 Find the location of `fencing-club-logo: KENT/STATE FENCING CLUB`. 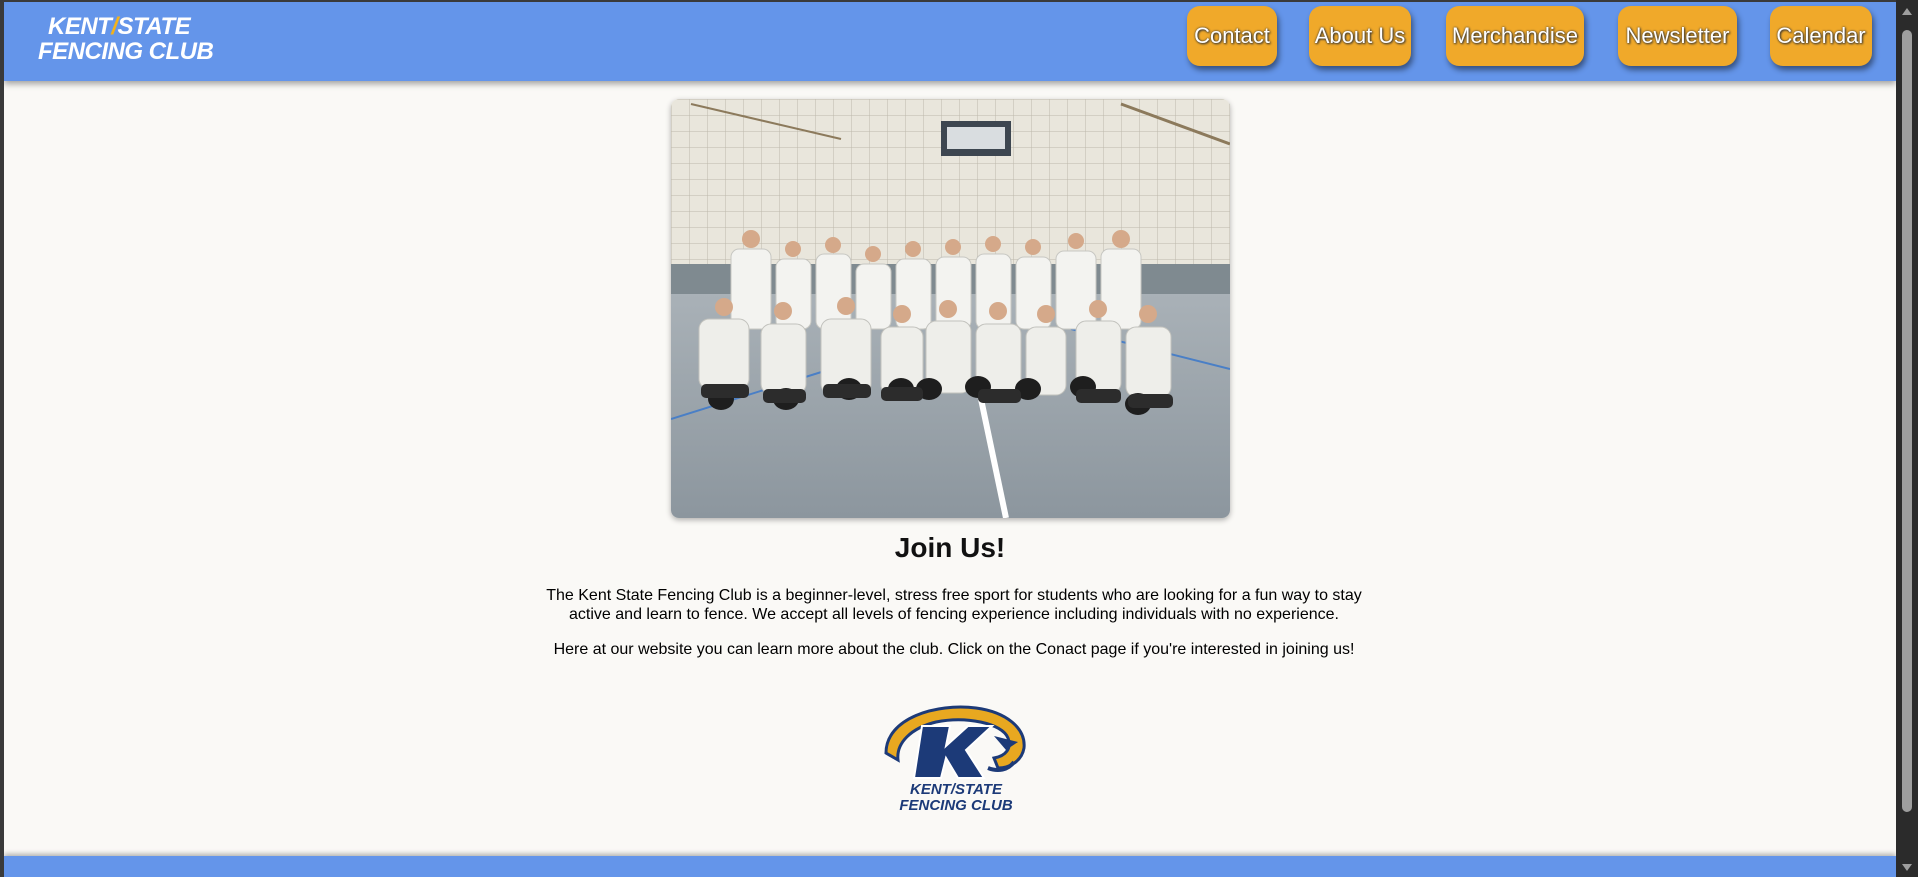

fencing-club-logo: KENT/STATE FENCING CLUB is located at coordinates (956, 758).